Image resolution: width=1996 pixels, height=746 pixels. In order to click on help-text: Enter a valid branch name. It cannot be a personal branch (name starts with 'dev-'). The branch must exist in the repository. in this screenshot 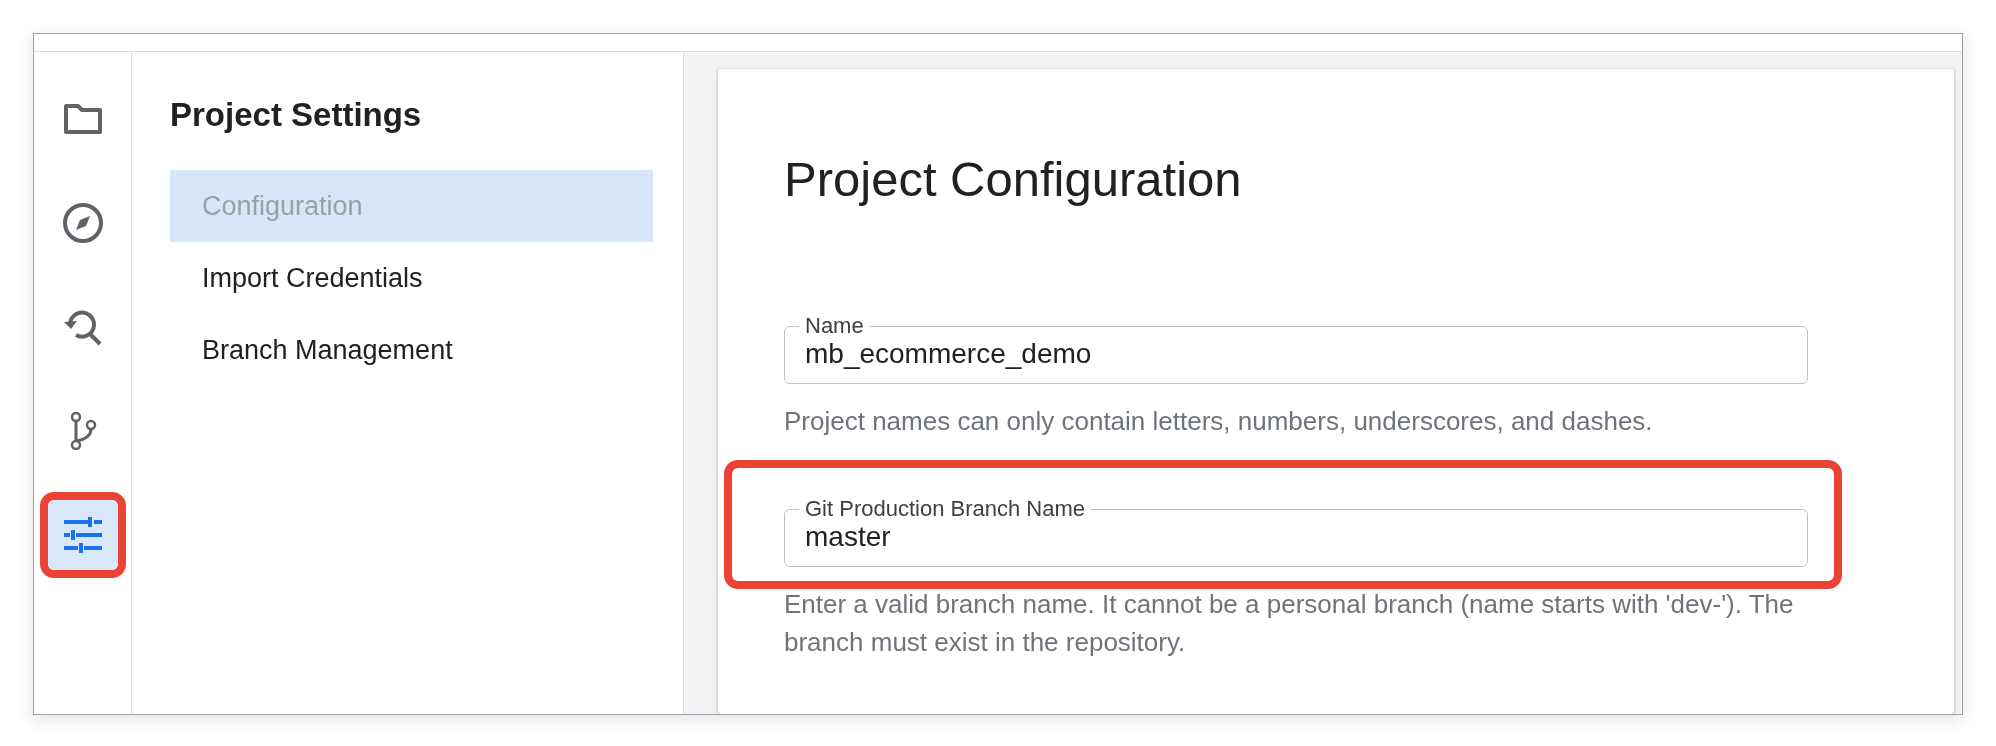, I will do `click(1289, 623)`.